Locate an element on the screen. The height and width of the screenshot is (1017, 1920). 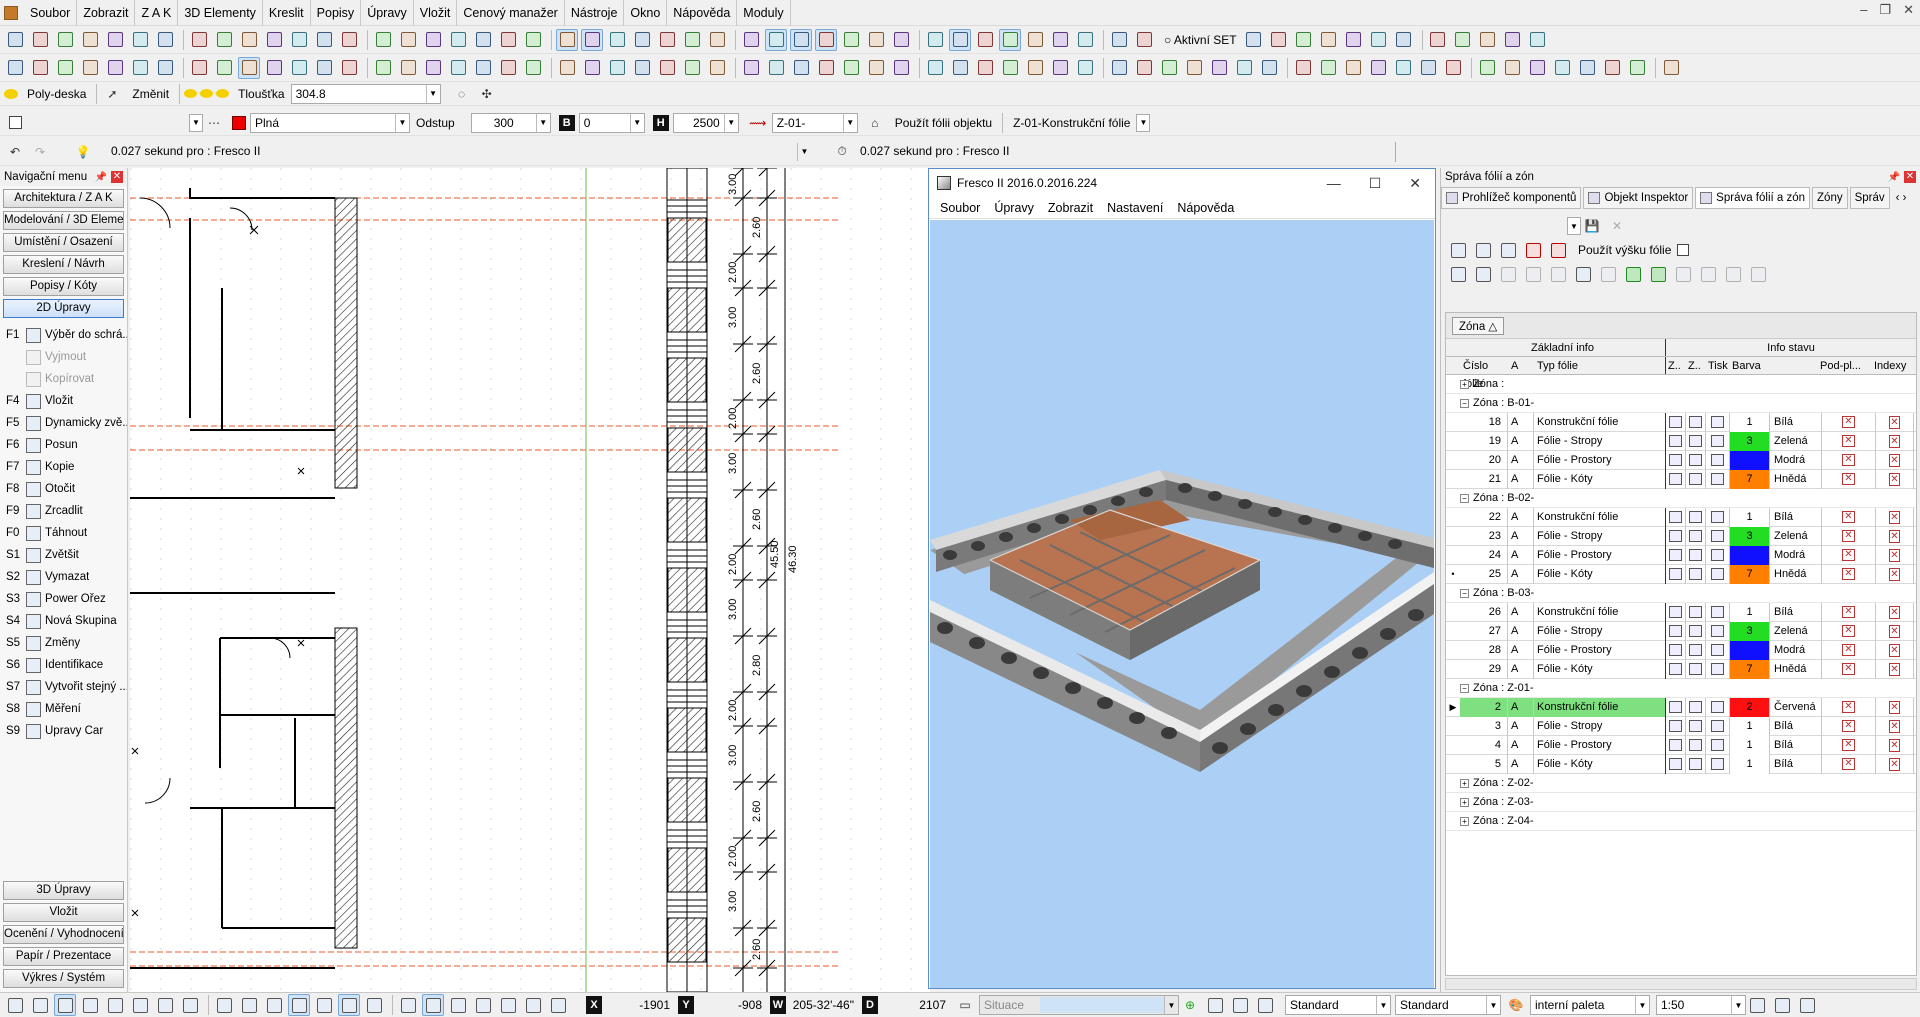
layer-select: Z-01- ▼ is located at coordinates (814, 122).